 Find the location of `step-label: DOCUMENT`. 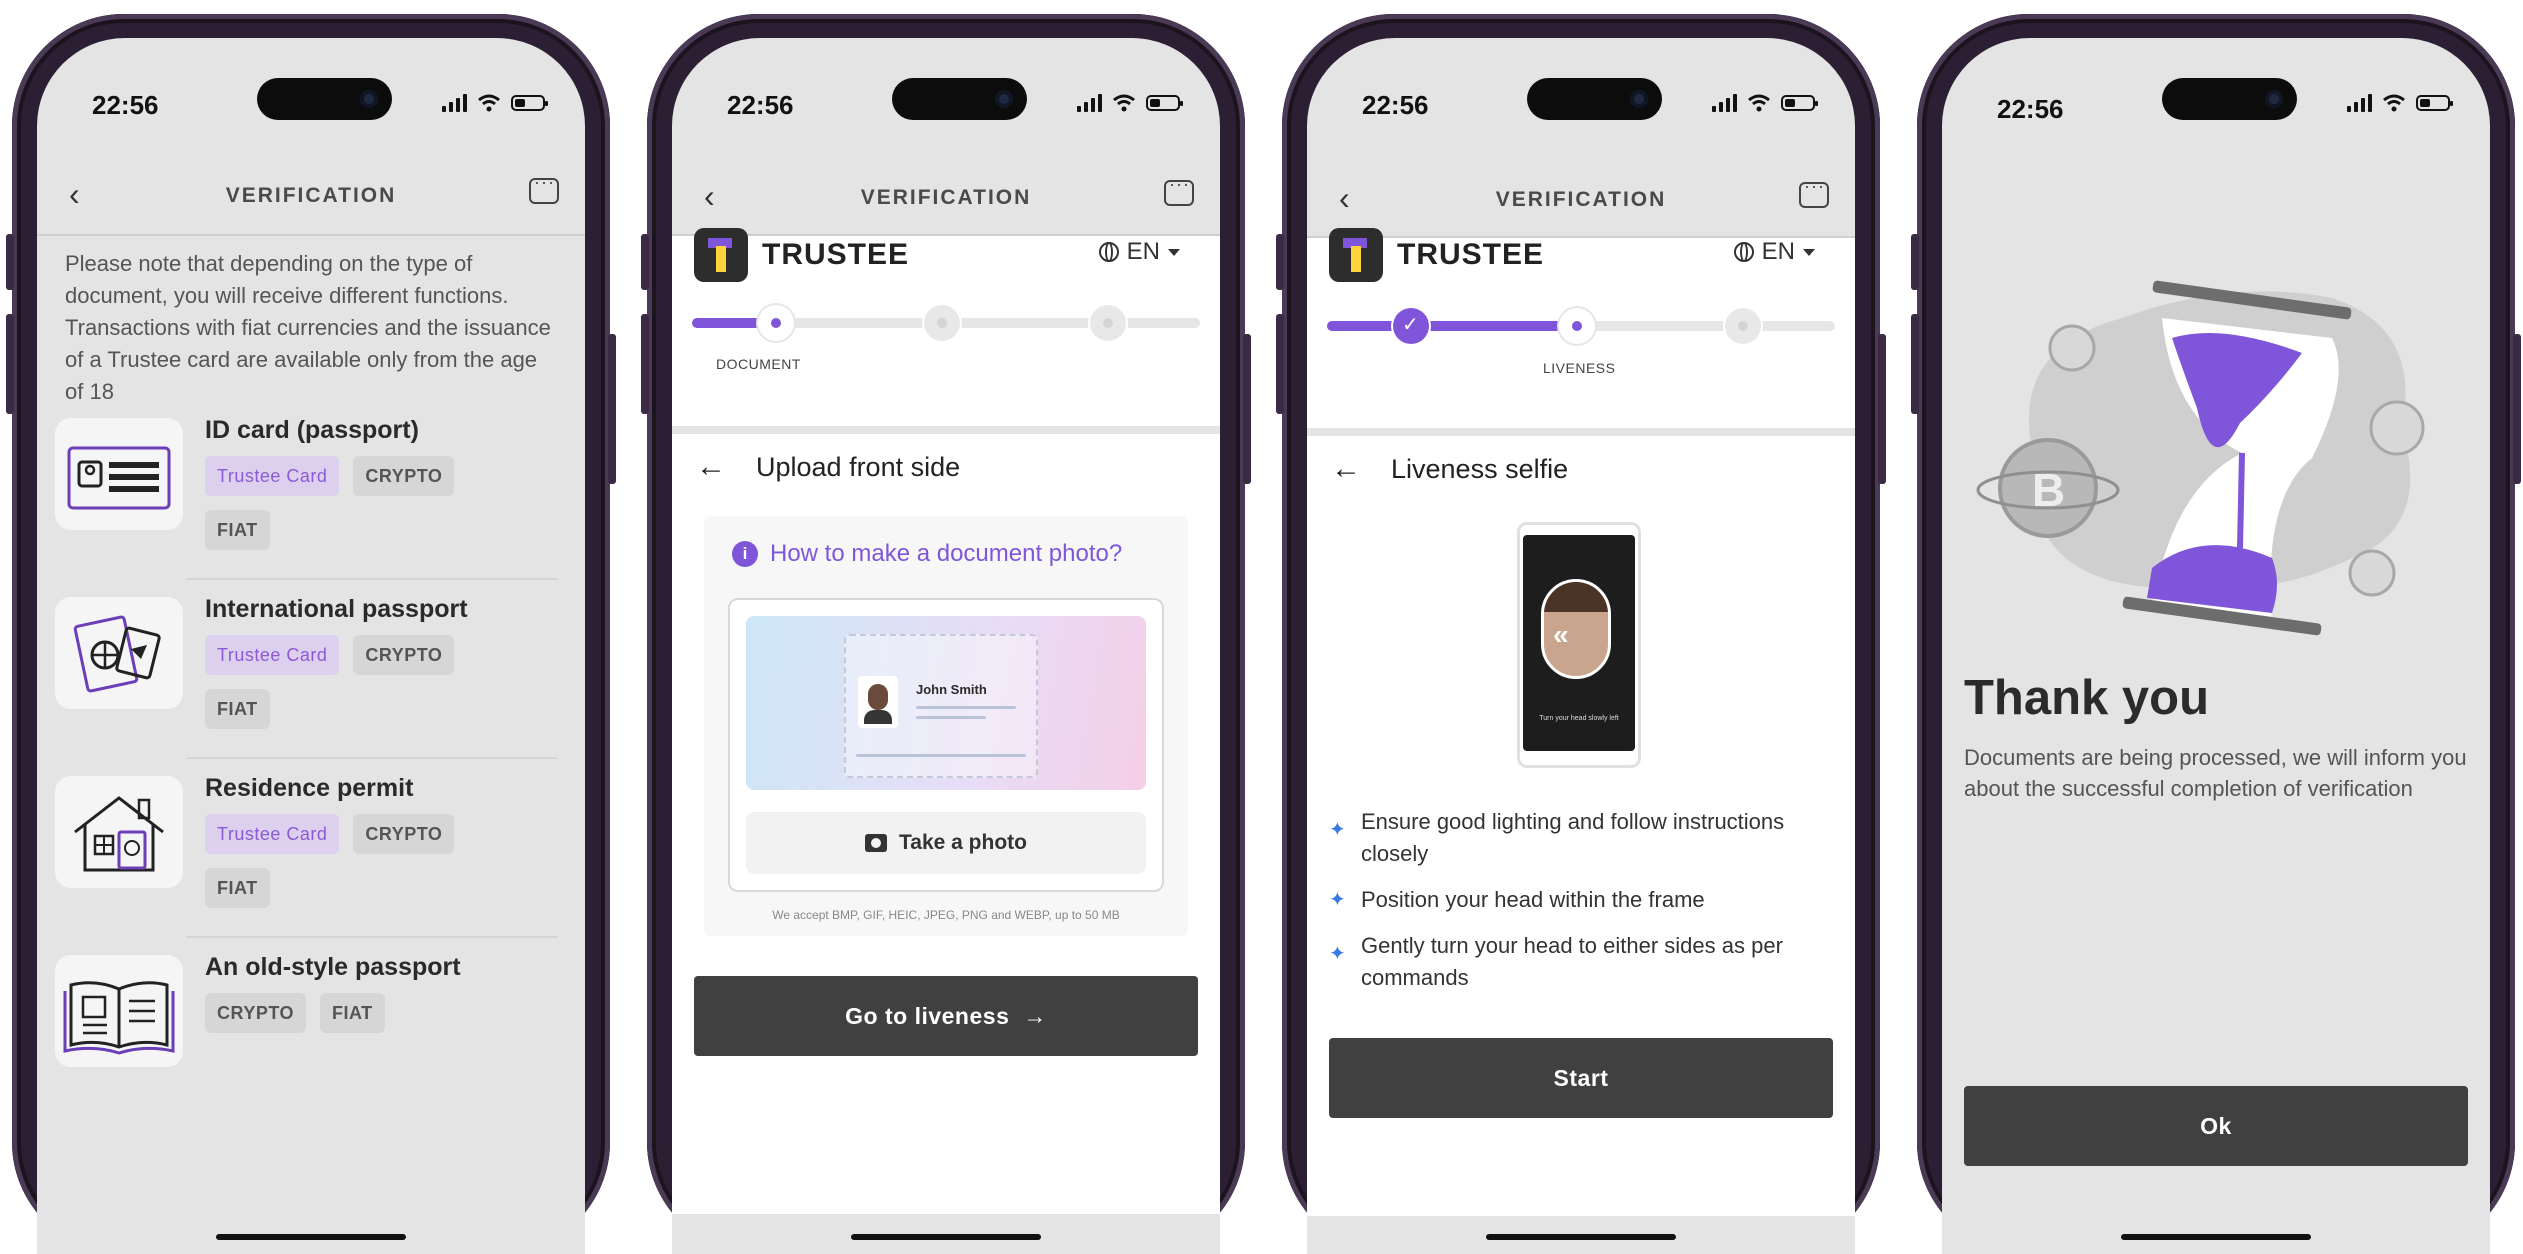

step-label: DOCUMENT is located at coordinates (758, 364).